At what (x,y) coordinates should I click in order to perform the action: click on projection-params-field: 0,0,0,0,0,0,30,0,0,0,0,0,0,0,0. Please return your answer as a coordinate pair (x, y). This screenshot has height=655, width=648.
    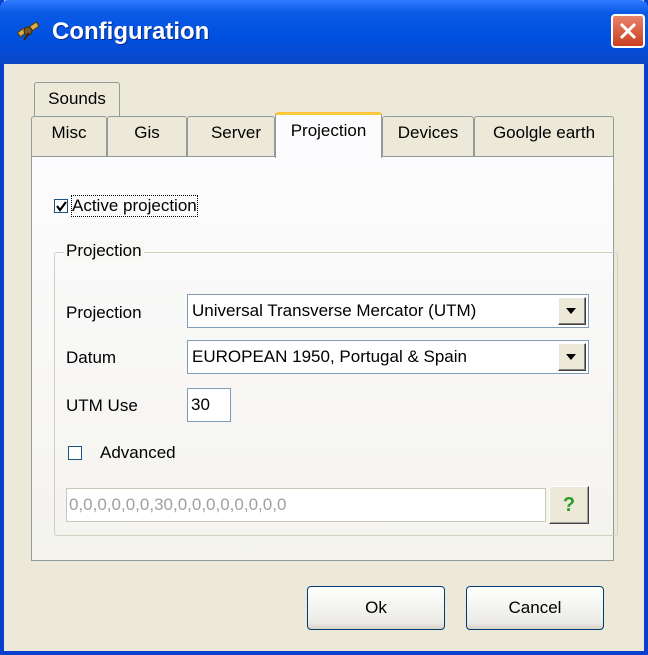
    Looking at the image, I should click on (306, 505).